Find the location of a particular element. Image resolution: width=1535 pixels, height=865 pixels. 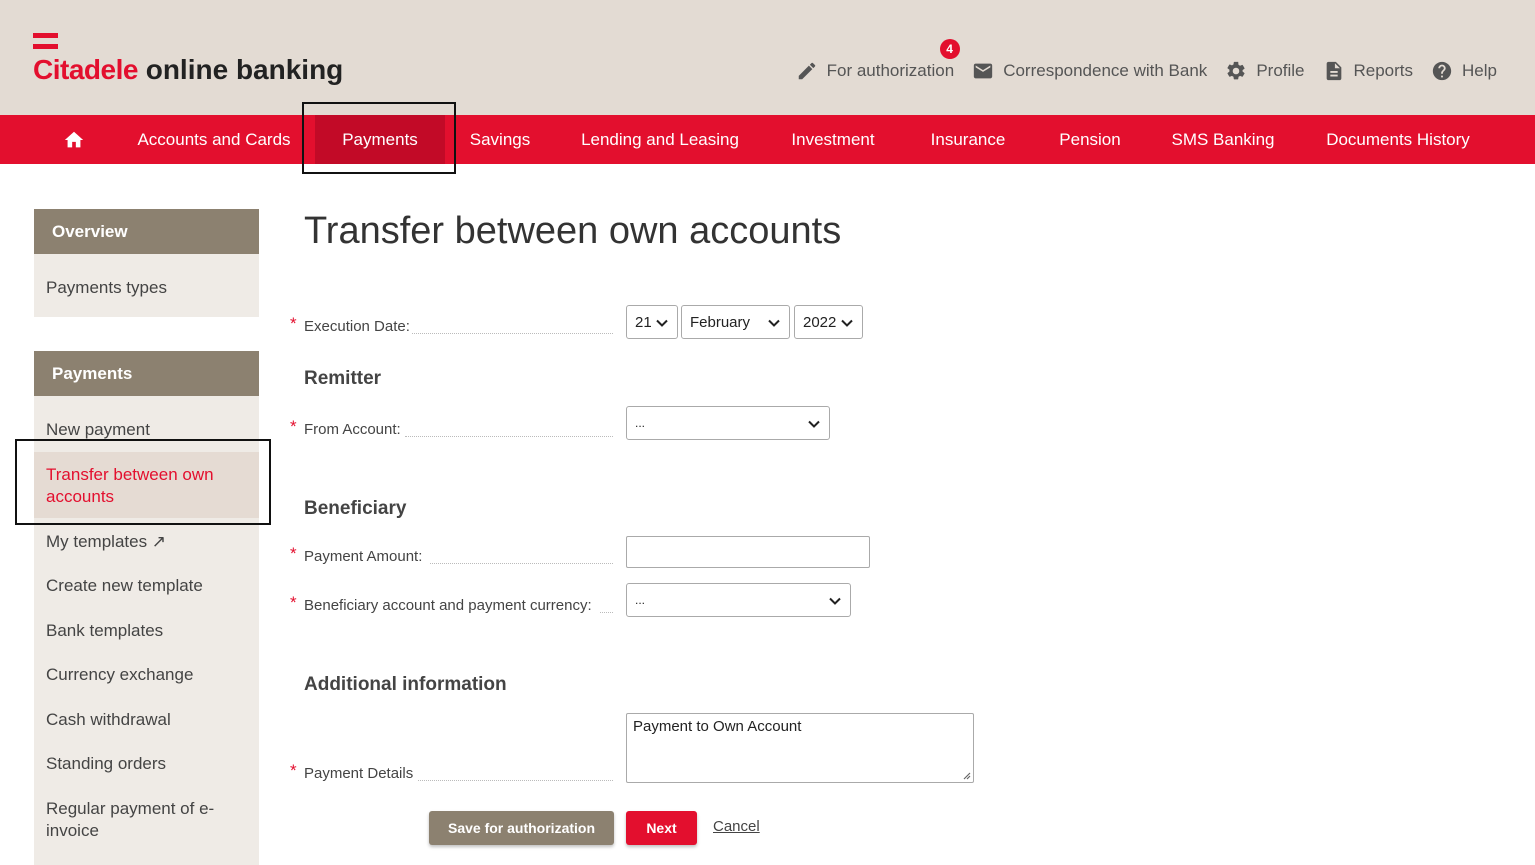

execution-day-select: 21 is located at coordinates (652, 322).